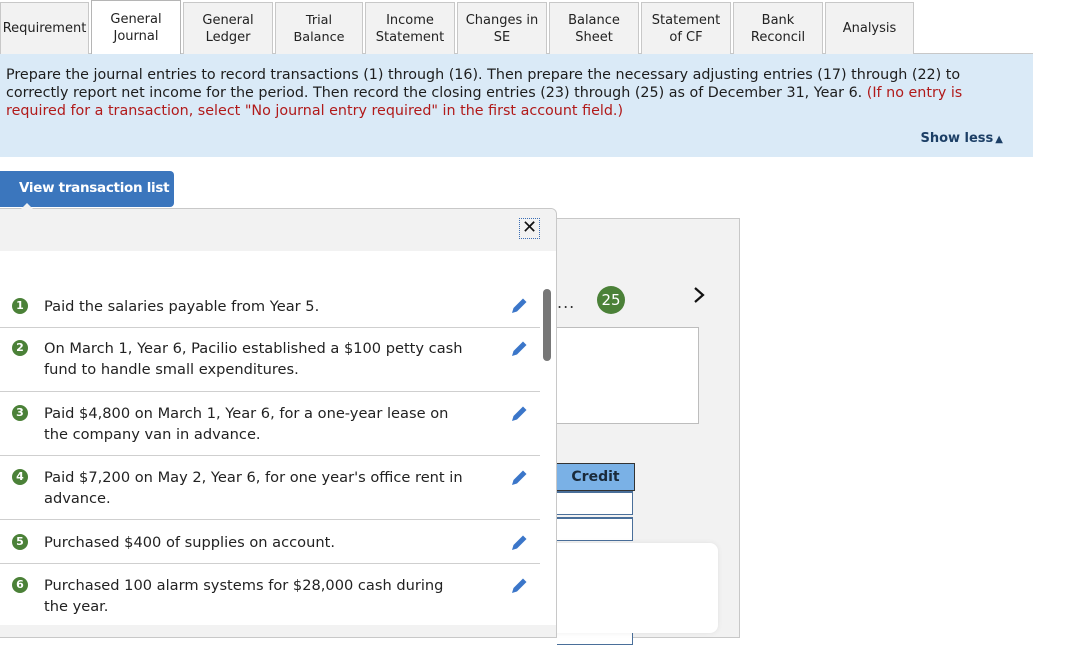 The height and width of the screenshot is (645, 1087). I want to click on close-icon: ✕, so click(529, 228).